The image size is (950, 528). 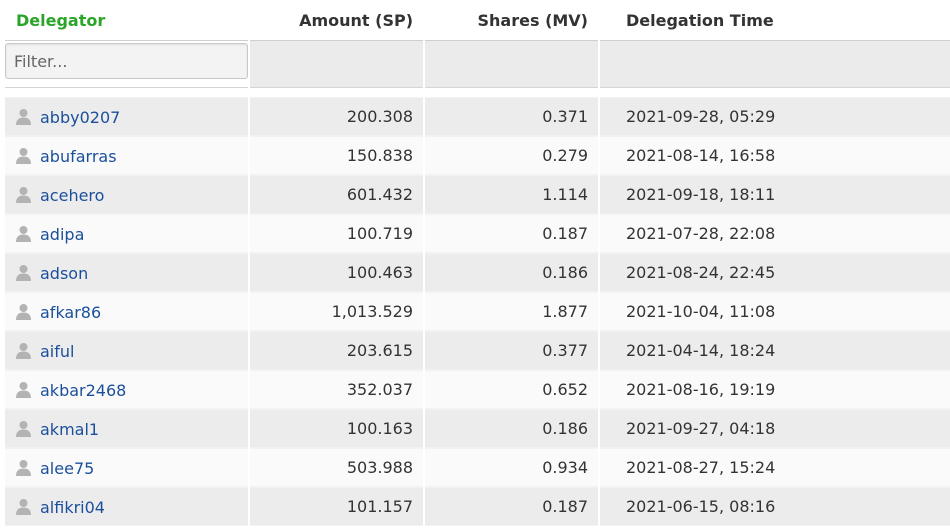 I want to click on shares-cell: 1.114, so click(x=511, y=194).